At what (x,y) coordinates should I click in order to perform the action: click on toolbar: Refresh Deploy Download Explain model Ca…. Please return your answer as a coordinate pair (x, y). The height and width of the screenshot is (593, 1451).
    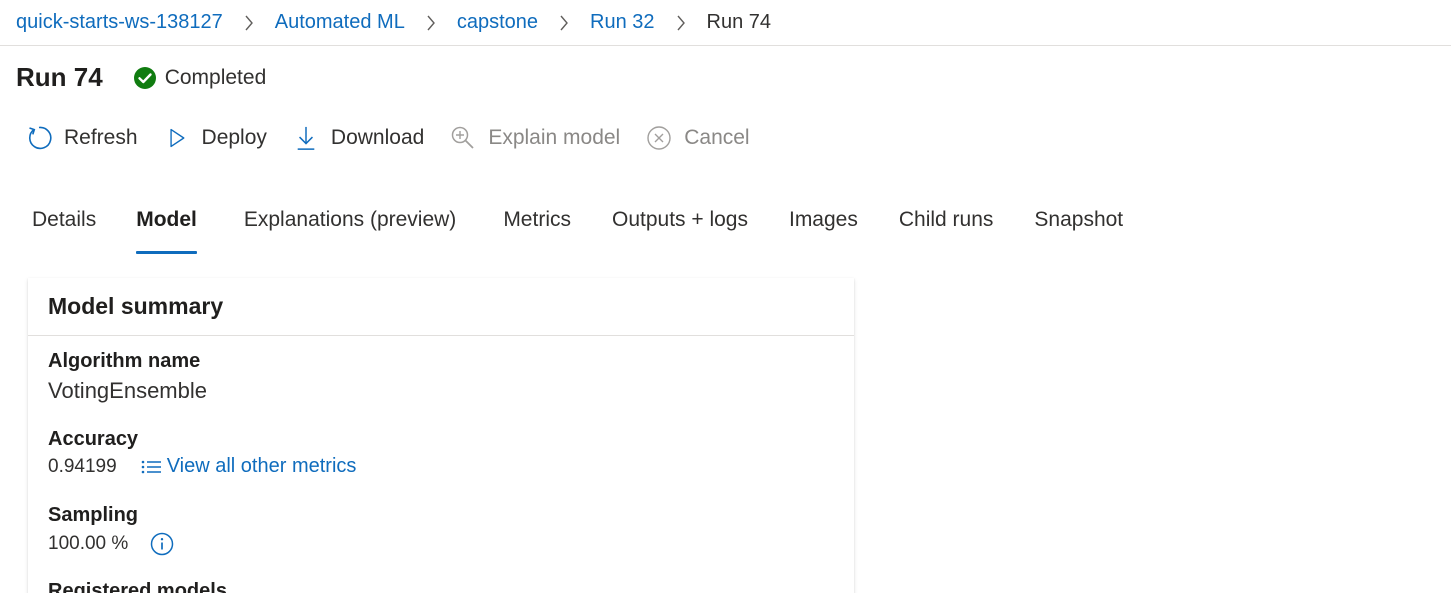
    Looking at the image, I should click on (401, 138).